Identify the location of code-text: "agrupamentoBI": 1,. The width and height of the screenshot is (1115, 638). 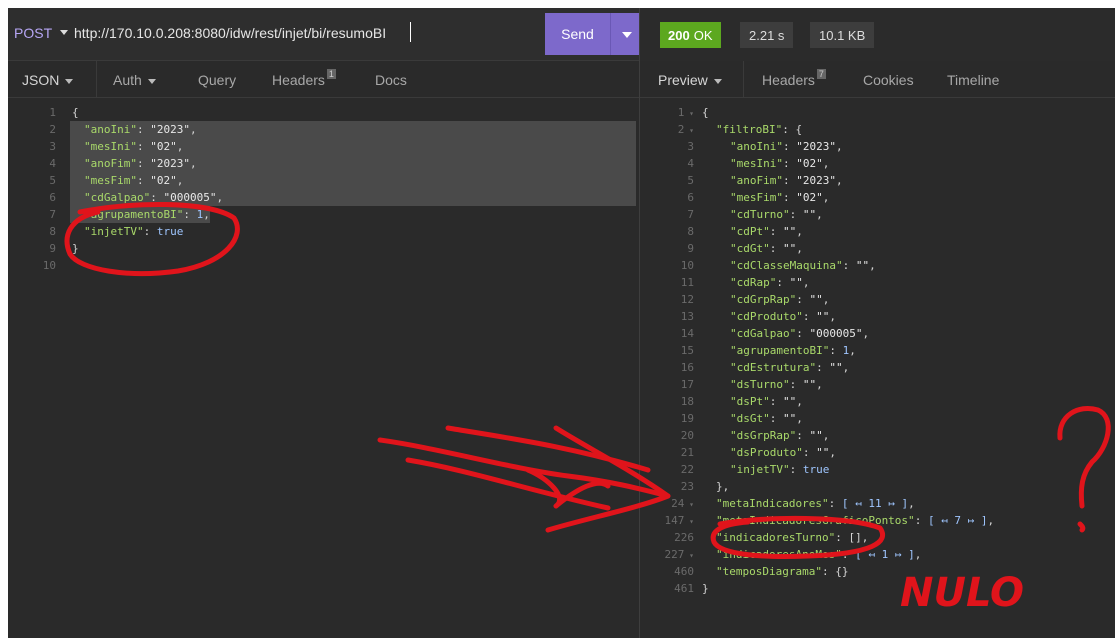
(147, 214).